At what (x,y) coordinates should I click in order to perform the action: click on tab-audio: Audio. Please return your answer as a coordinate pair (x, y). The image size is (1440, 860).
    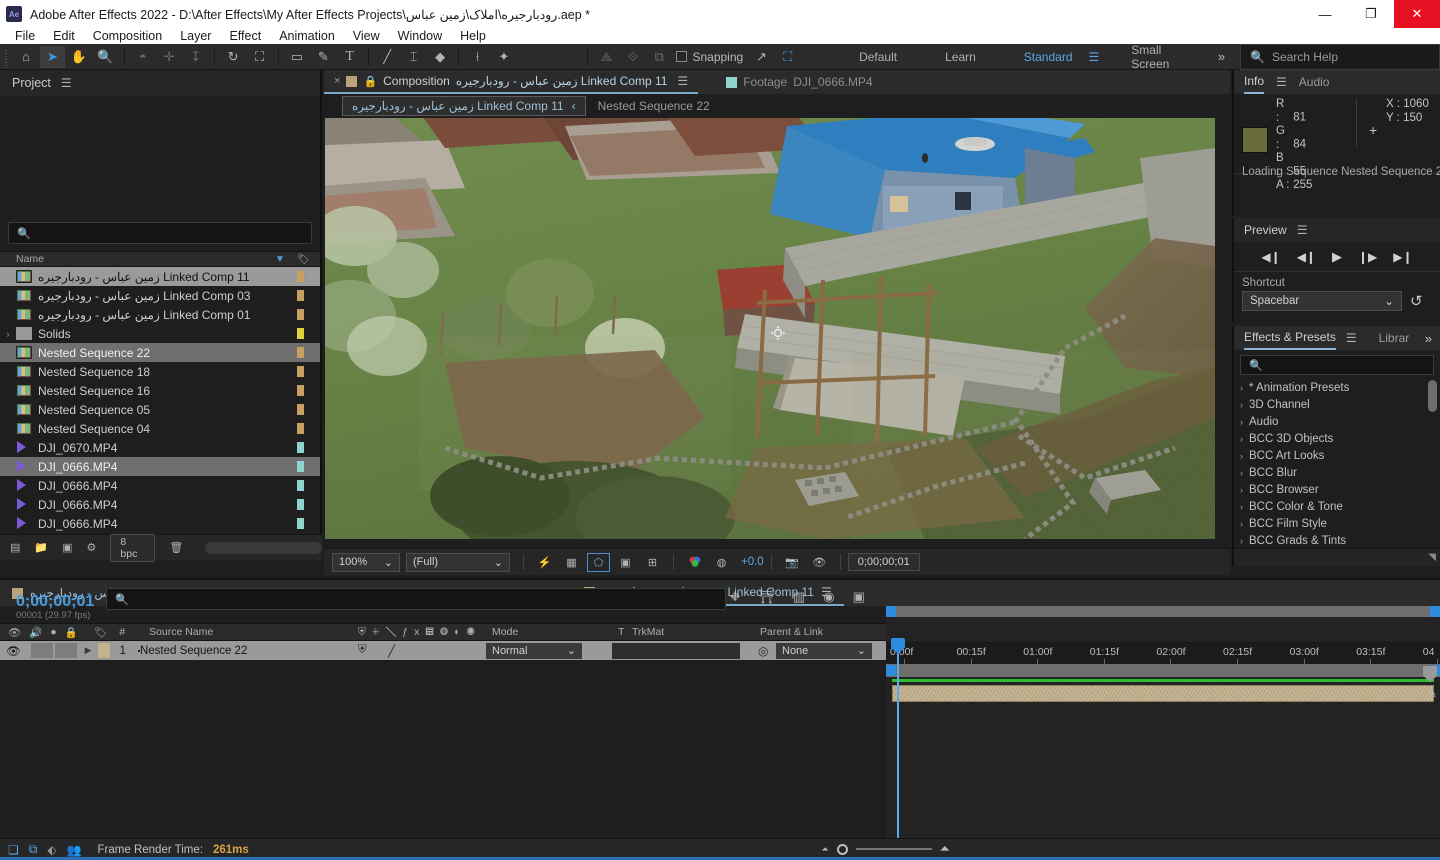
    Looking at the image, I should click on (1314, 82).